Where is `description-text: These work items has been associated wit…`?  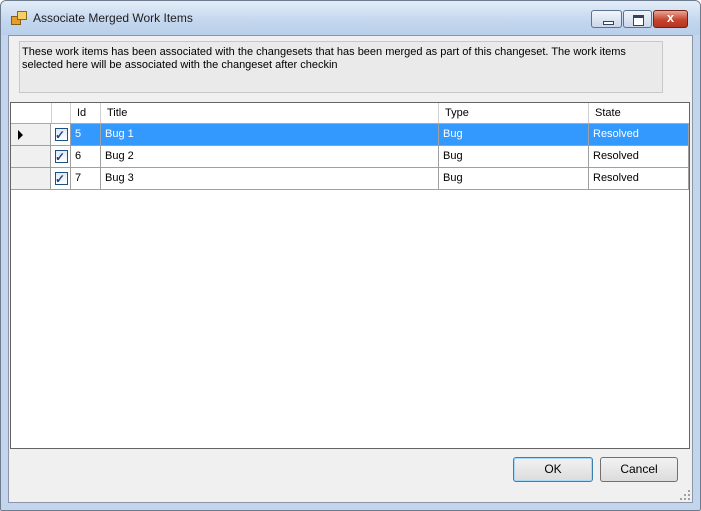
description-text: These work items has been associated wit… is located at coordinates (341, 67).